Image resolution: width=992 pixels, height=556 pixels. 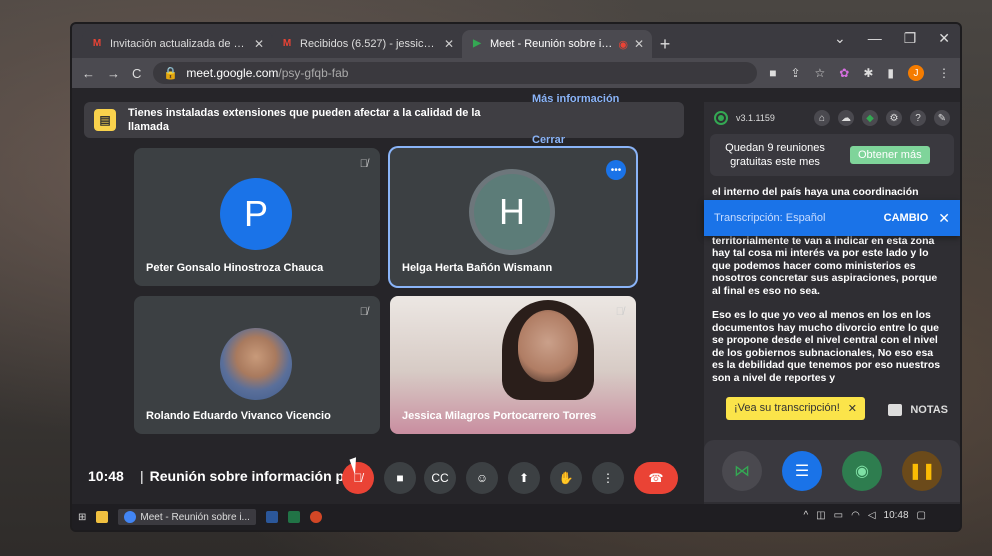 I want to click on more-info-link: Más información, so click(x=575, y=99).